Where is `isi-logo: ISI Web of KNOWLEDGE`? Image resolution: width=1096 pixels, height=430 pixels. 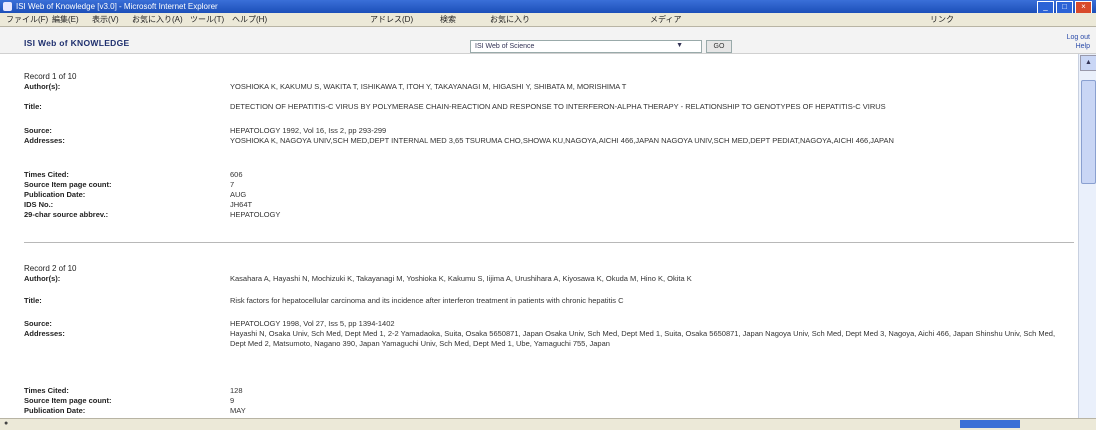
isi-logo: ISI Web of KNOWLEDGE is located at coordinates (76, 43).